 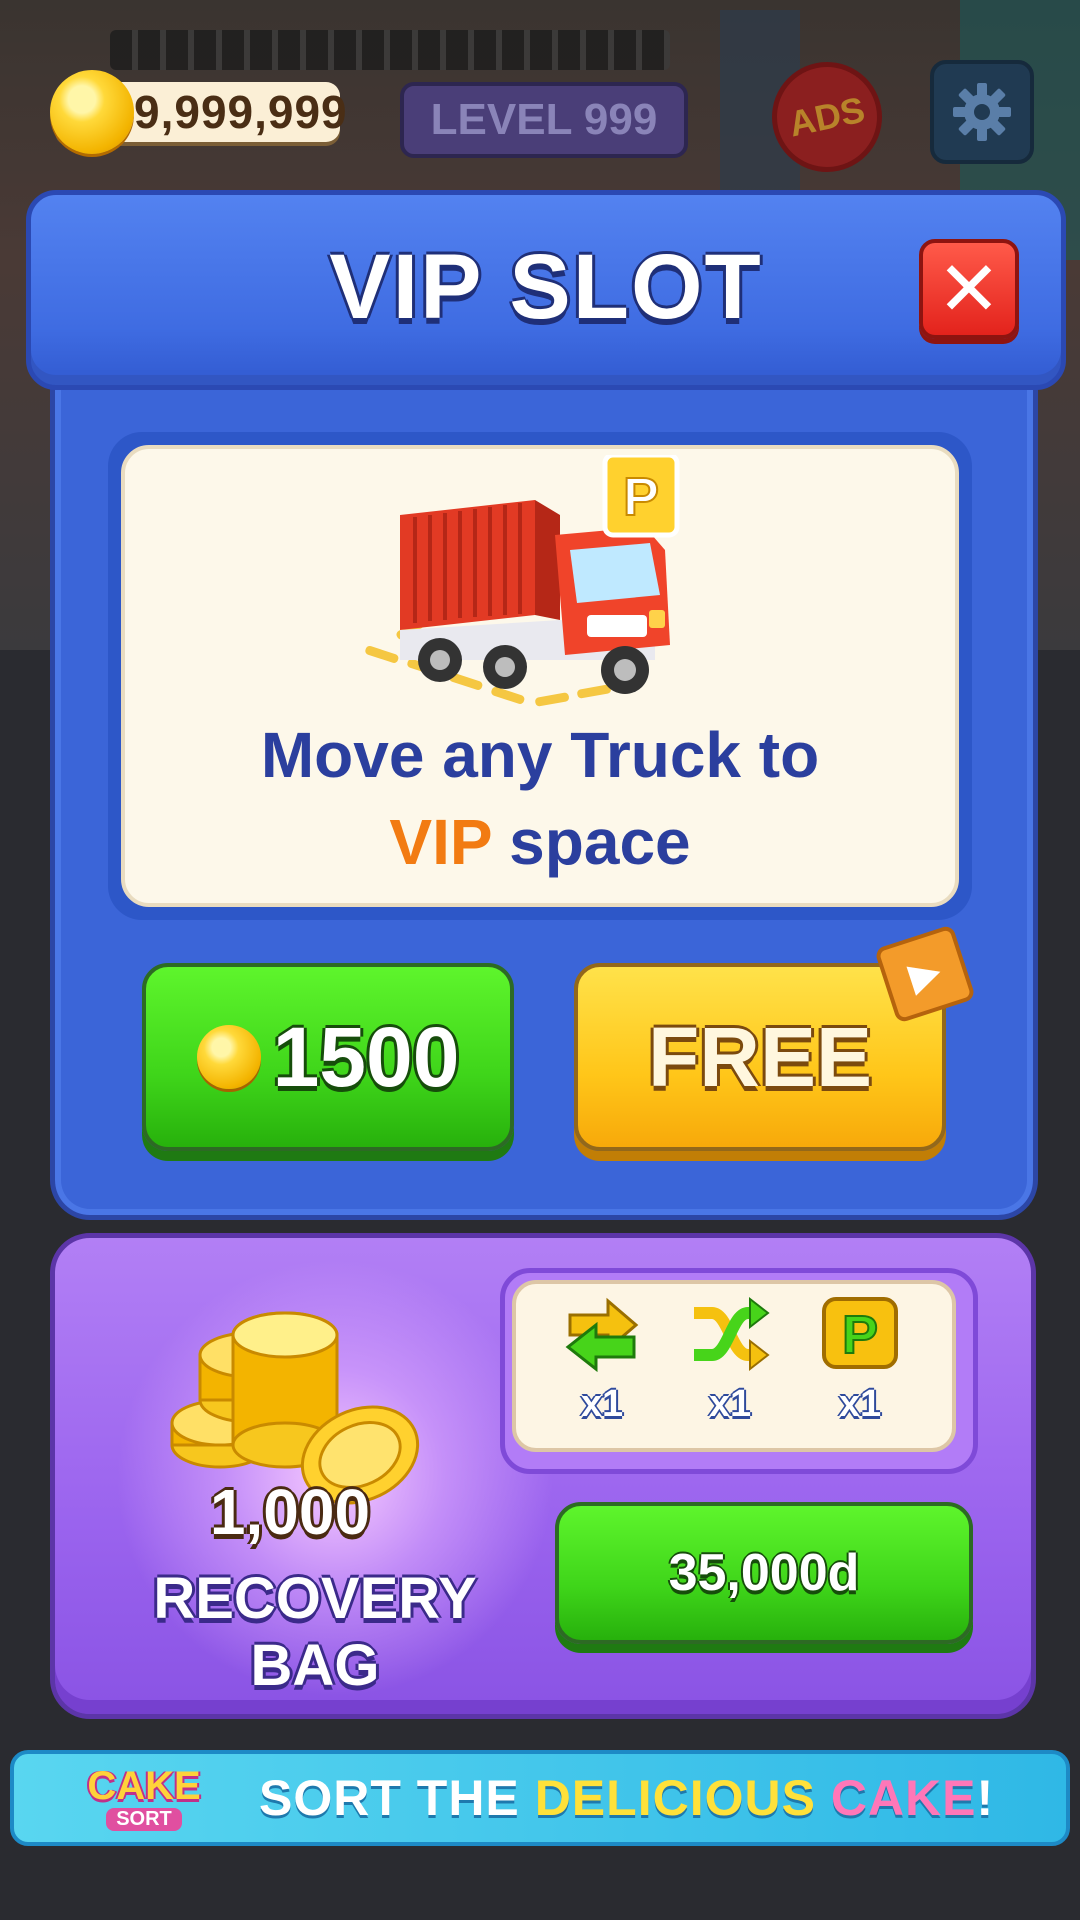 I want to click on slogan-part-1: SORT THE, so click(x=397, y=1798).